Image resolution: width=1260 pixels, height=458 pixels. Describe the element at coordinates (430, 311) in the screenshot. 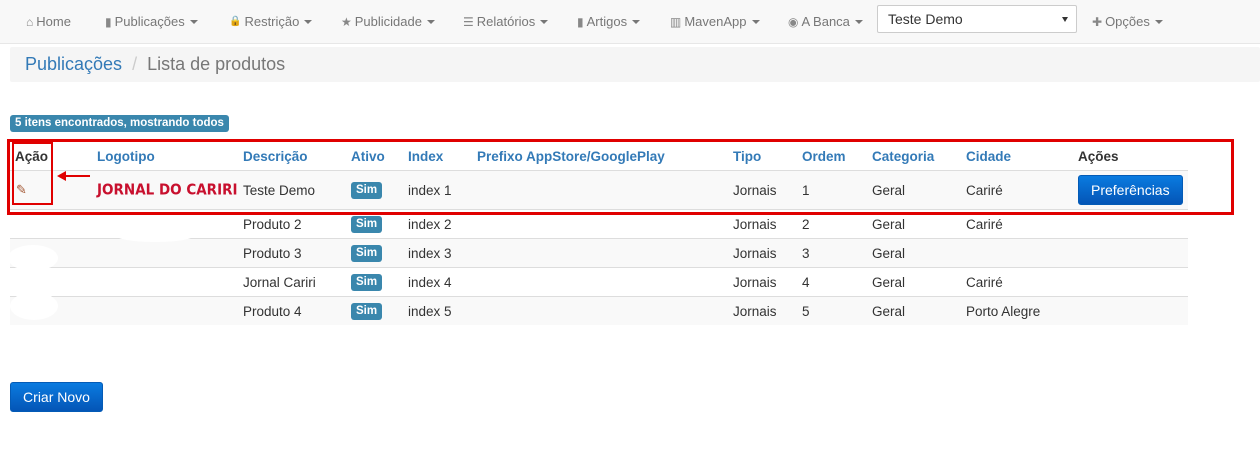

I see `cell-index: index 5` at that location.